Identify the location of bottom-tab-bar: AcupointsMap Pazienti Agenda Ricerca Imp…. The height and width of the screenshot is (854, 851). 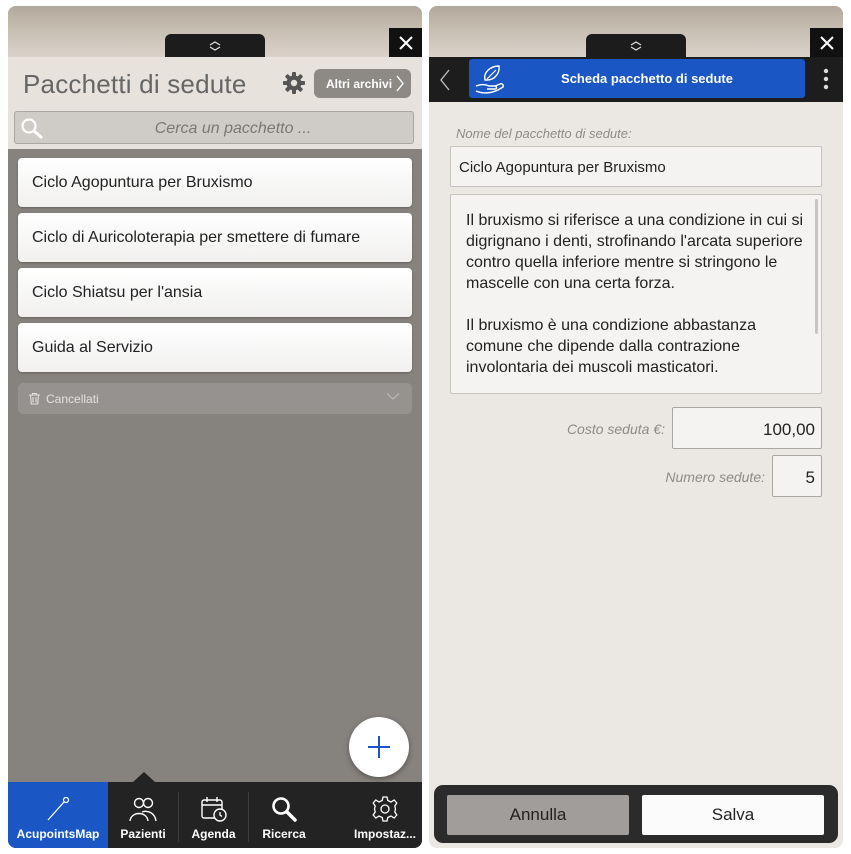
(215, 810).